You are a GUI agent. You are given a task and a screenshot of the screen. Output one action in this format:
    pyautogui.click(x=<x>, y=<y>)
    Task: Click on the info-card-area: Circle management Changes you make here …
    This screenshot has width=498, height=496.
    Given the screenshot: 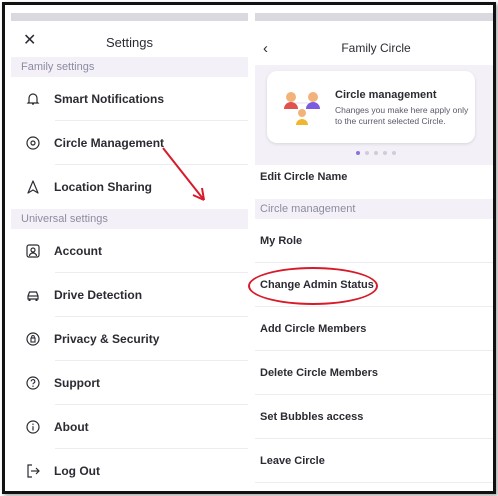 What is the action you would take?
    pyautogui.click(x=374, y=115)
    